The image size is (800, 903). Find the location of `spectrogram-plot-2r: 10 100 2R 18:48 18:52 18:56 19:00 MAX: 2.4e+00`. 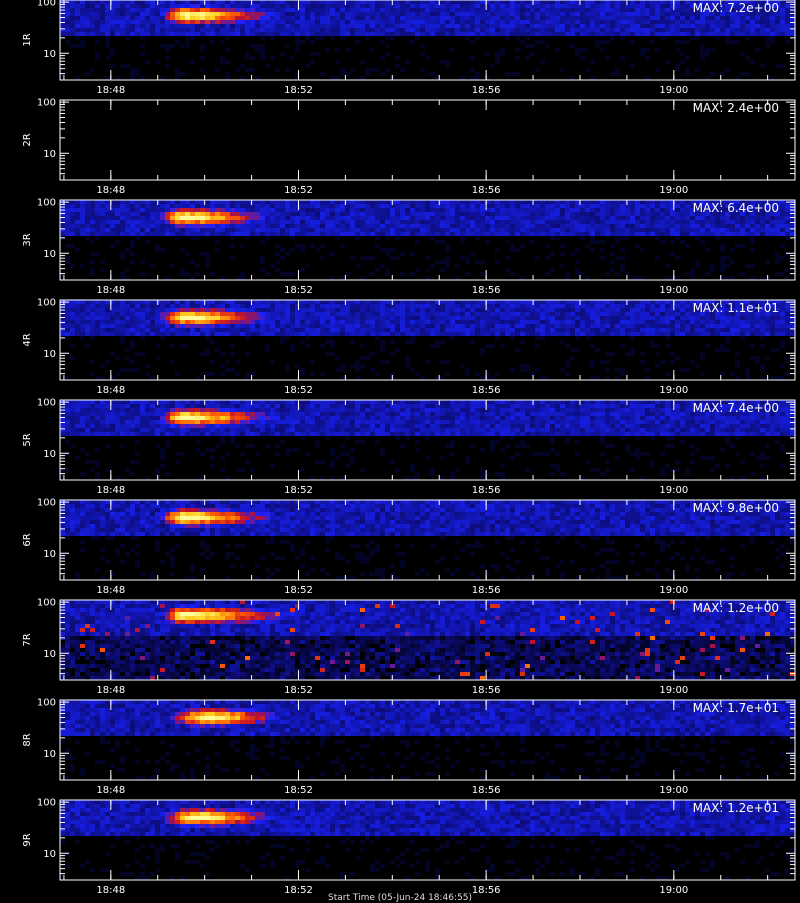

spectrogram-plot-2r: 10 100 2R 18:48 18:52 18:56 19:00 MAX: 2.4e+00 is located at coordinates (400, 149).